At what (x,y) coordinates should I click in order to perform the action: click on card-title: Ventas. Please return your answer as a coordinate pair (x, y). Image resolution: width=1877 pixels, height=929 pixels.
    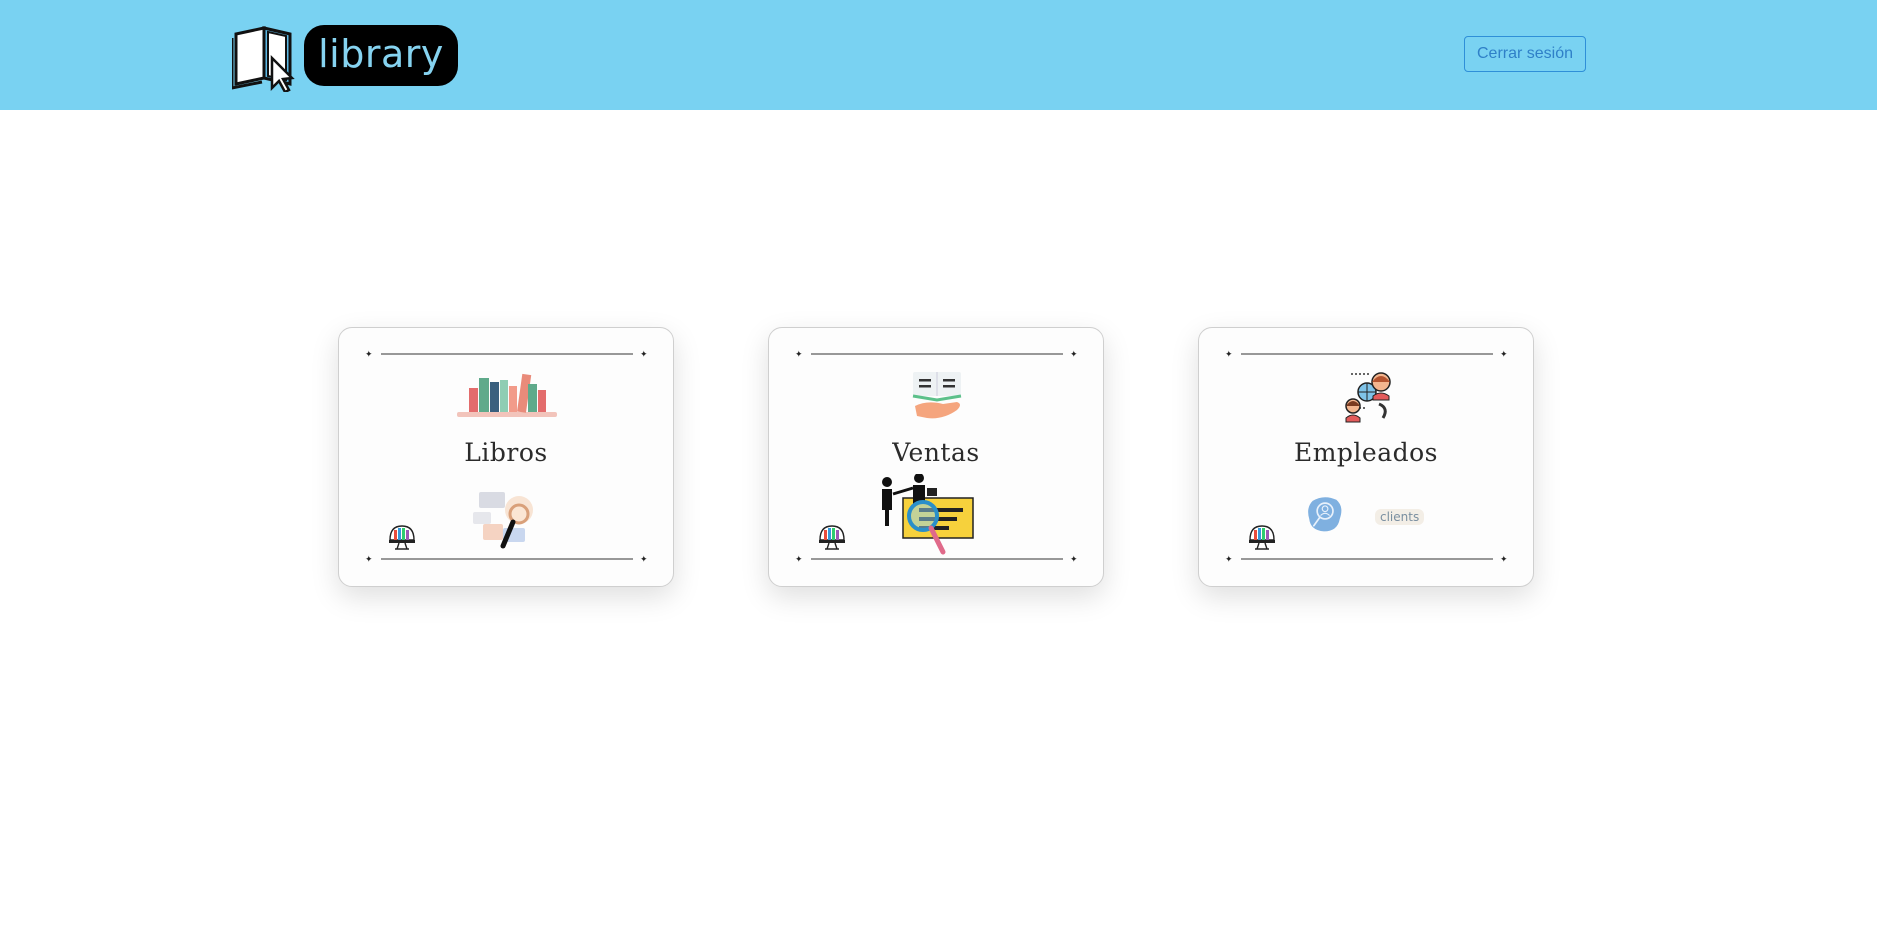
    Looking at the image, I should click on (936, 452).